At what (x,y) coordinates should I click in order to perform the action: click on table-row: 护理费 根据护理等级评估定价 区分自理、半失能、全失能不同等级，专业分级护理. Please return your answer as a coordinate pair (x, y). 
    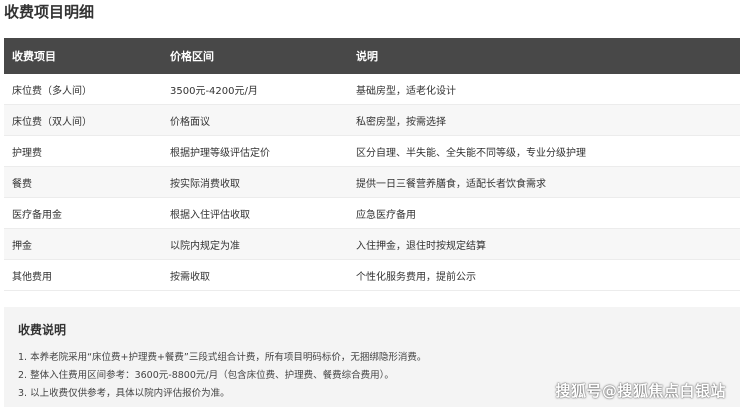
    Looking at the image, I should click on (372, 151).